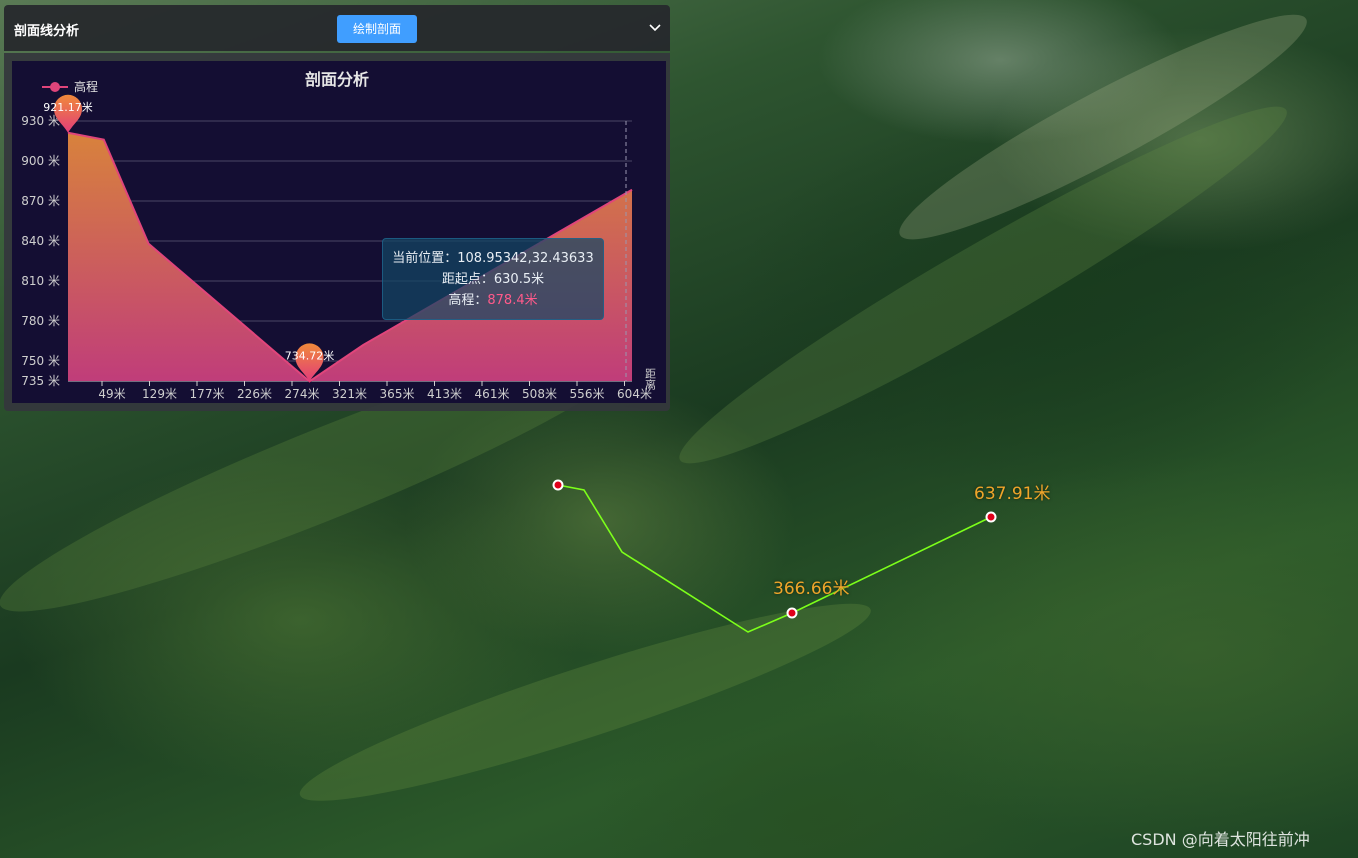  What do you see at coordinates (1220, 839) in the screenshot?
I see `watermark: CSDN @向着太阳往前冲` at bounding box center [1220, 839].